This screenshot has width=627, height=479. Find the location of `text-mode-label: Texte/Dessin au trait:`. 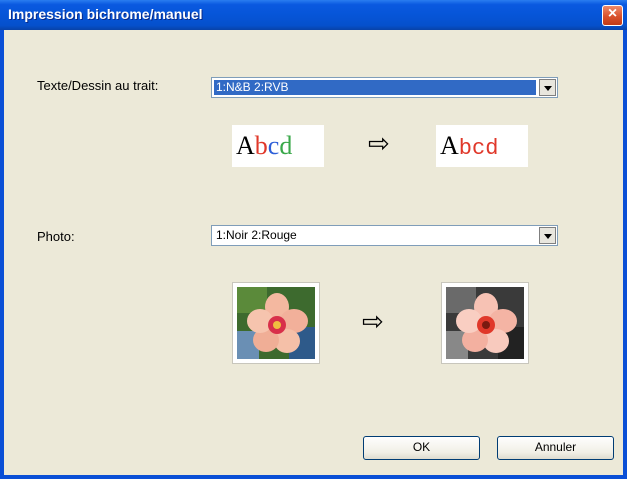

text-mode-label: Texte/Dessin au trait: is located at coordinates (98, 85).